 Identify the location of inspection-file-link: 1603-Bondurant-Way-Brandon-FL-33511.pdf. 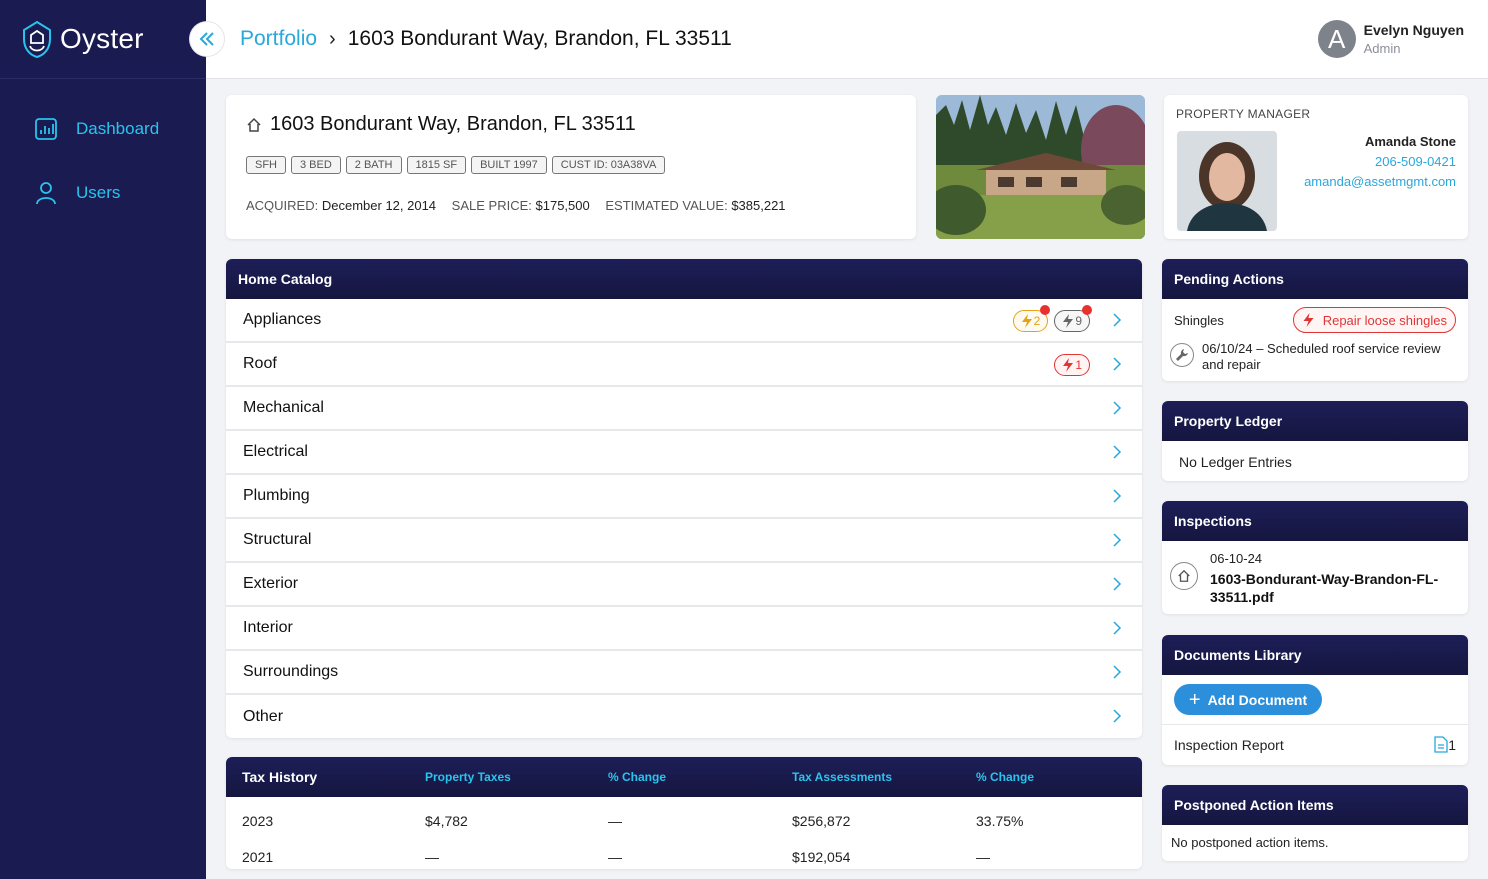
(1335, 588).